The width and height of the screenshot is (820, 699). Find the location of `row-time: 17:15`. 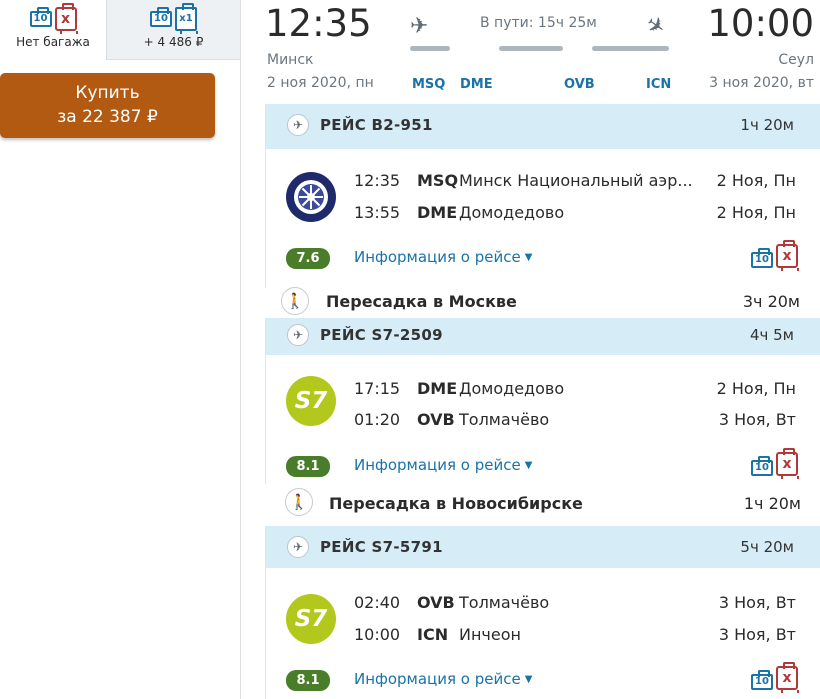

row-time: 17:15 is located at coordinates (377, 388).